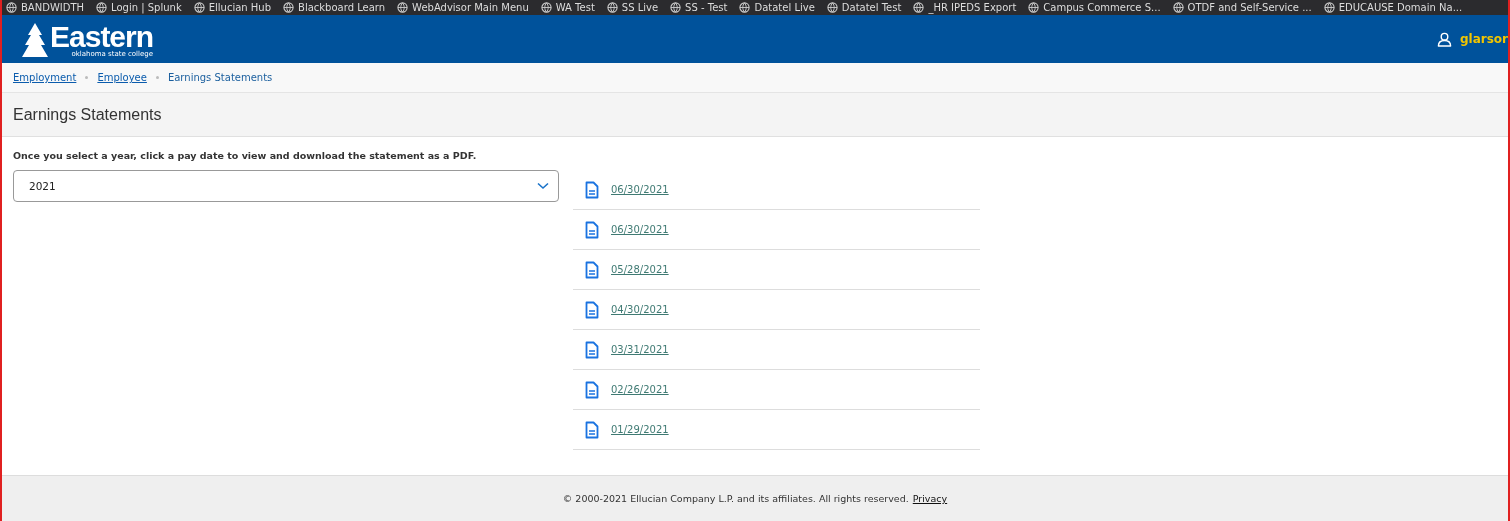 This screenshot has height=521, width=1510. I want to click on bookmark-link: Login | Splunk, so click(146, 7).